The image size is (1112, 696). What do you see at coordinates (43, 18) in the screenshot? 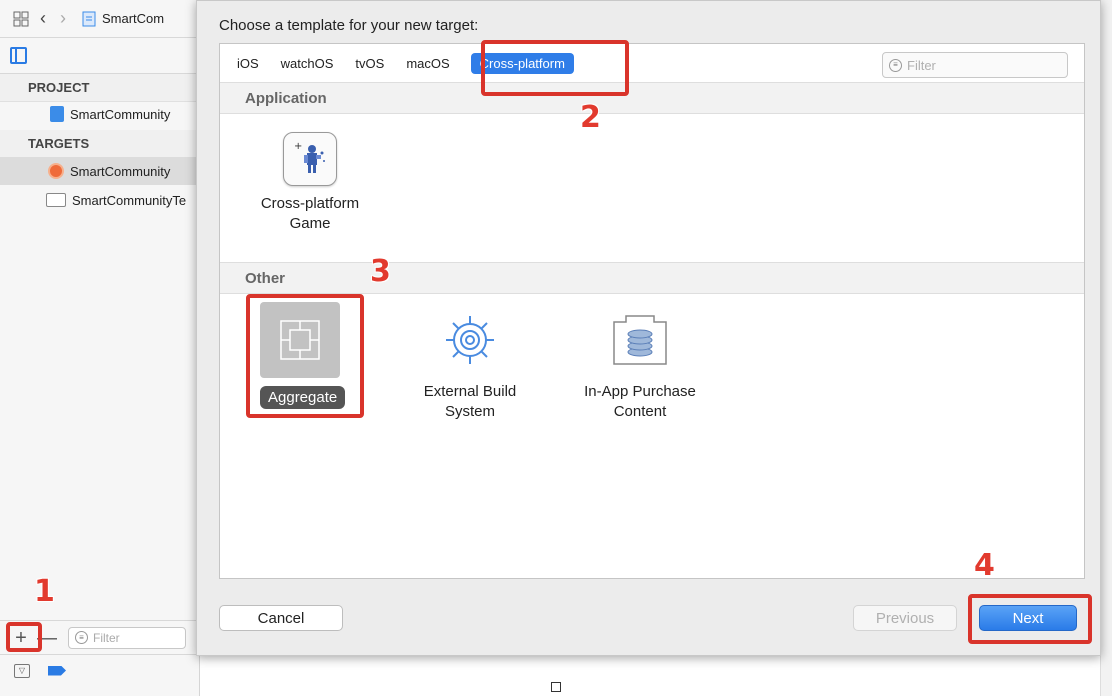
I see `back-arrow-icon: ‹` at bounding box center [43, 18].